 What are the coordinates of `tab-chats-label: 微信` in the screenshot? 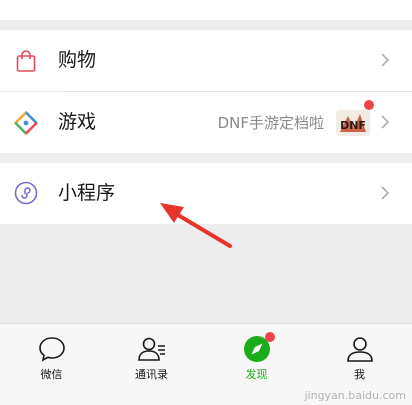 It's located at (51, 374).